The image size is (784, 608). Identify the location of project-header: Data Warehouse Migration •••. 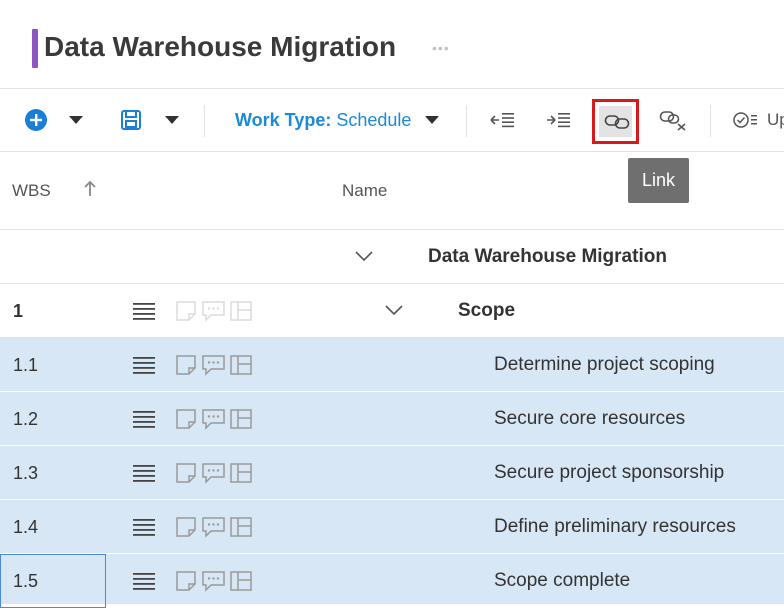
(392, 44).